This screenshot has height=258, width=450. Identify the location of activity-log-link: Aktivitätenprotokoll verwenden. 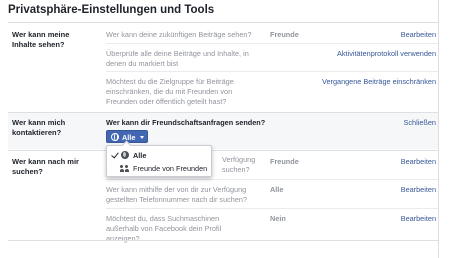
(386, 53).